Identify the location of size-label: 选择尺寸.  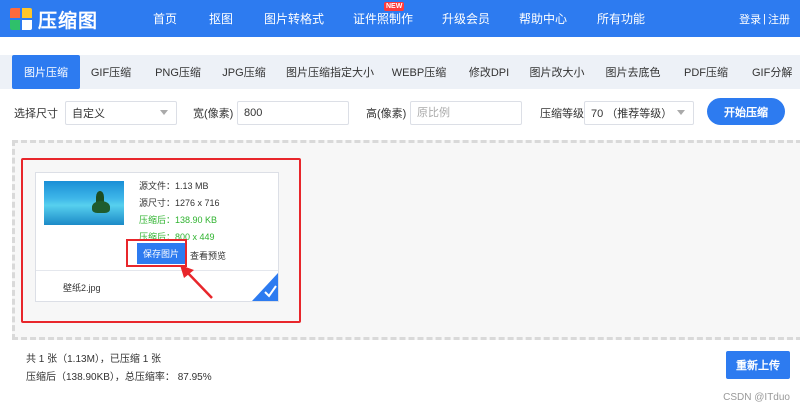
(36, 114).